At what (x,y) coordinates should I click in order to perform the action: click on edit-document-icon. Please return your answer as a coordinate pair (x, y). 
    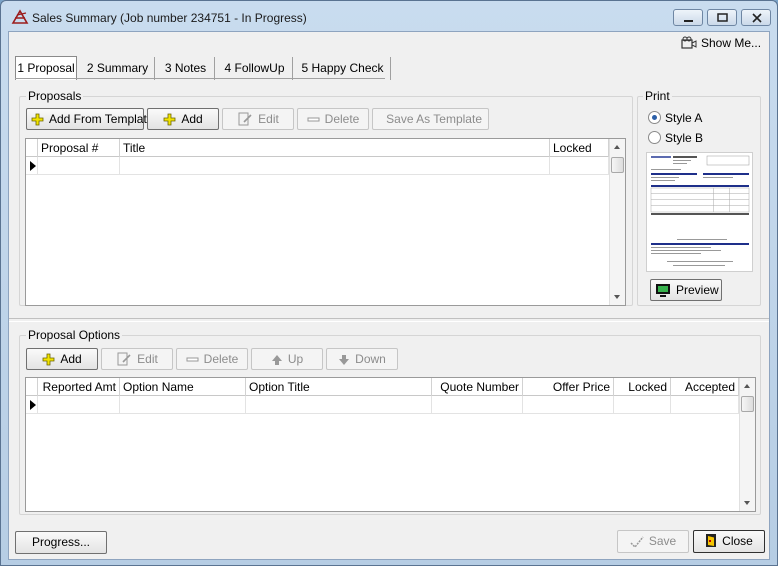
    Looking at the image, I should click on (124, 359).